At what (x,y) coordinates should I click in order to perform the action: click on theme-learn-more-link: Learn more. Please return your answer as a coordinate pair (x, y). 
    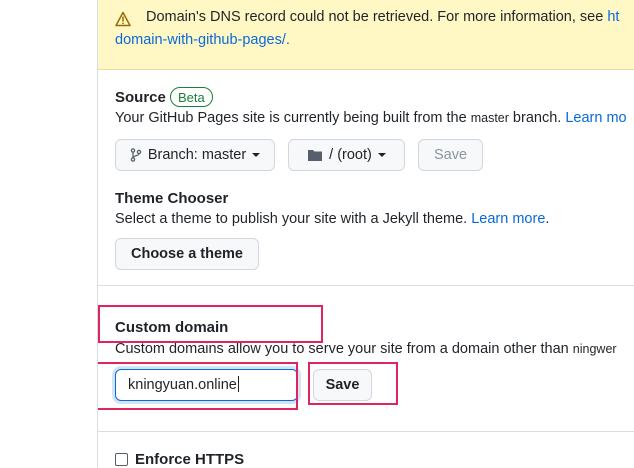
    Looking at the image, I should click on (508, 219).